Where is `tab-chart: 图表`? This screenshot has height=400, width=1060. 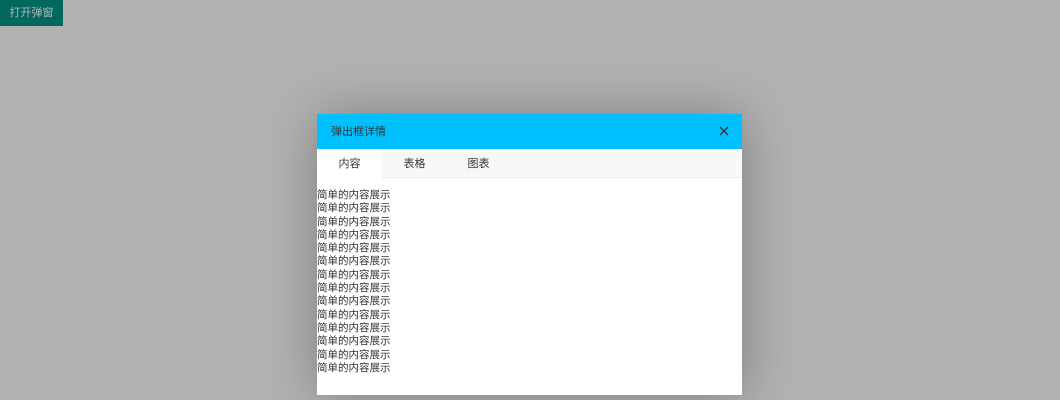 tab-chart: 图表 is located at coordinates (478, 163).